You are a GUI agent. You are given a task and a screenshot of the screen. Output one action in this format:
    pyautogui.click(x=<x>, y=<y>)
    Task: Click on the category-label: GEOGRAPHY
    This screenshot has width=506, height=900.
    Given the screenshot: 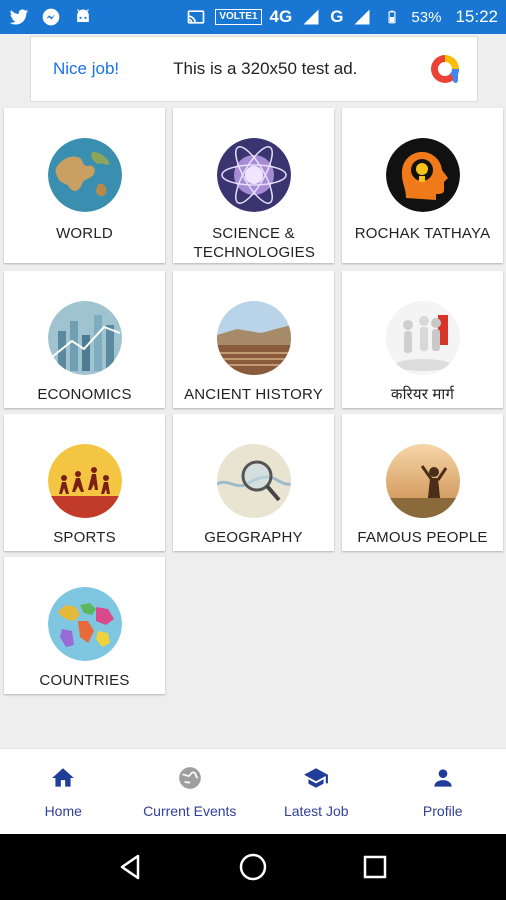 What is the action you would take?
    pyautogui.click(x=253, y=537)
    